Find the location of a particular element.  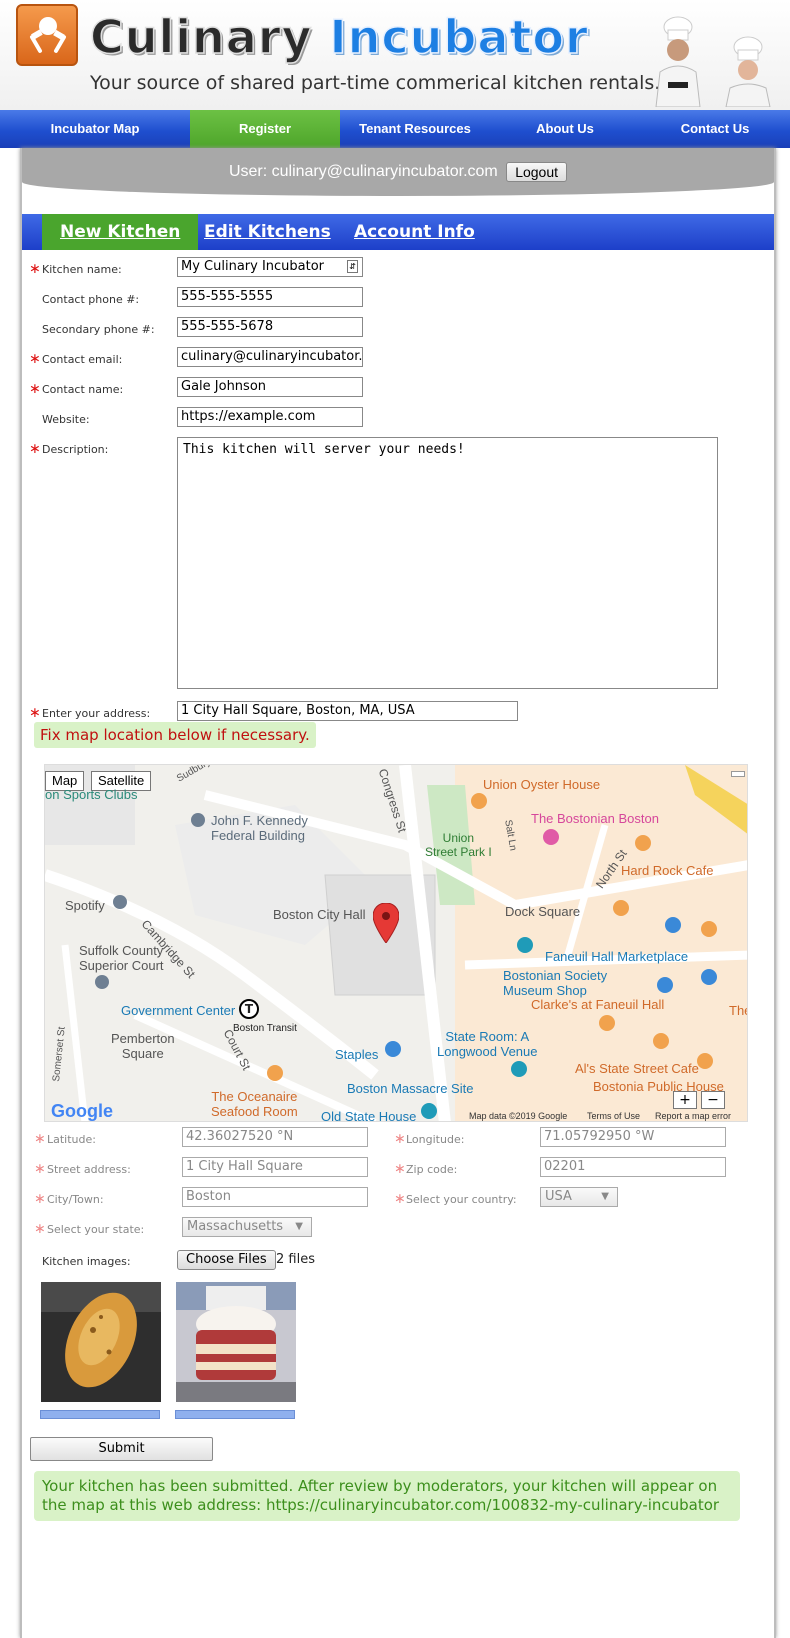

map-label-state-room: State Room: A Longwood Venue is located at coordinates (487, 1044).